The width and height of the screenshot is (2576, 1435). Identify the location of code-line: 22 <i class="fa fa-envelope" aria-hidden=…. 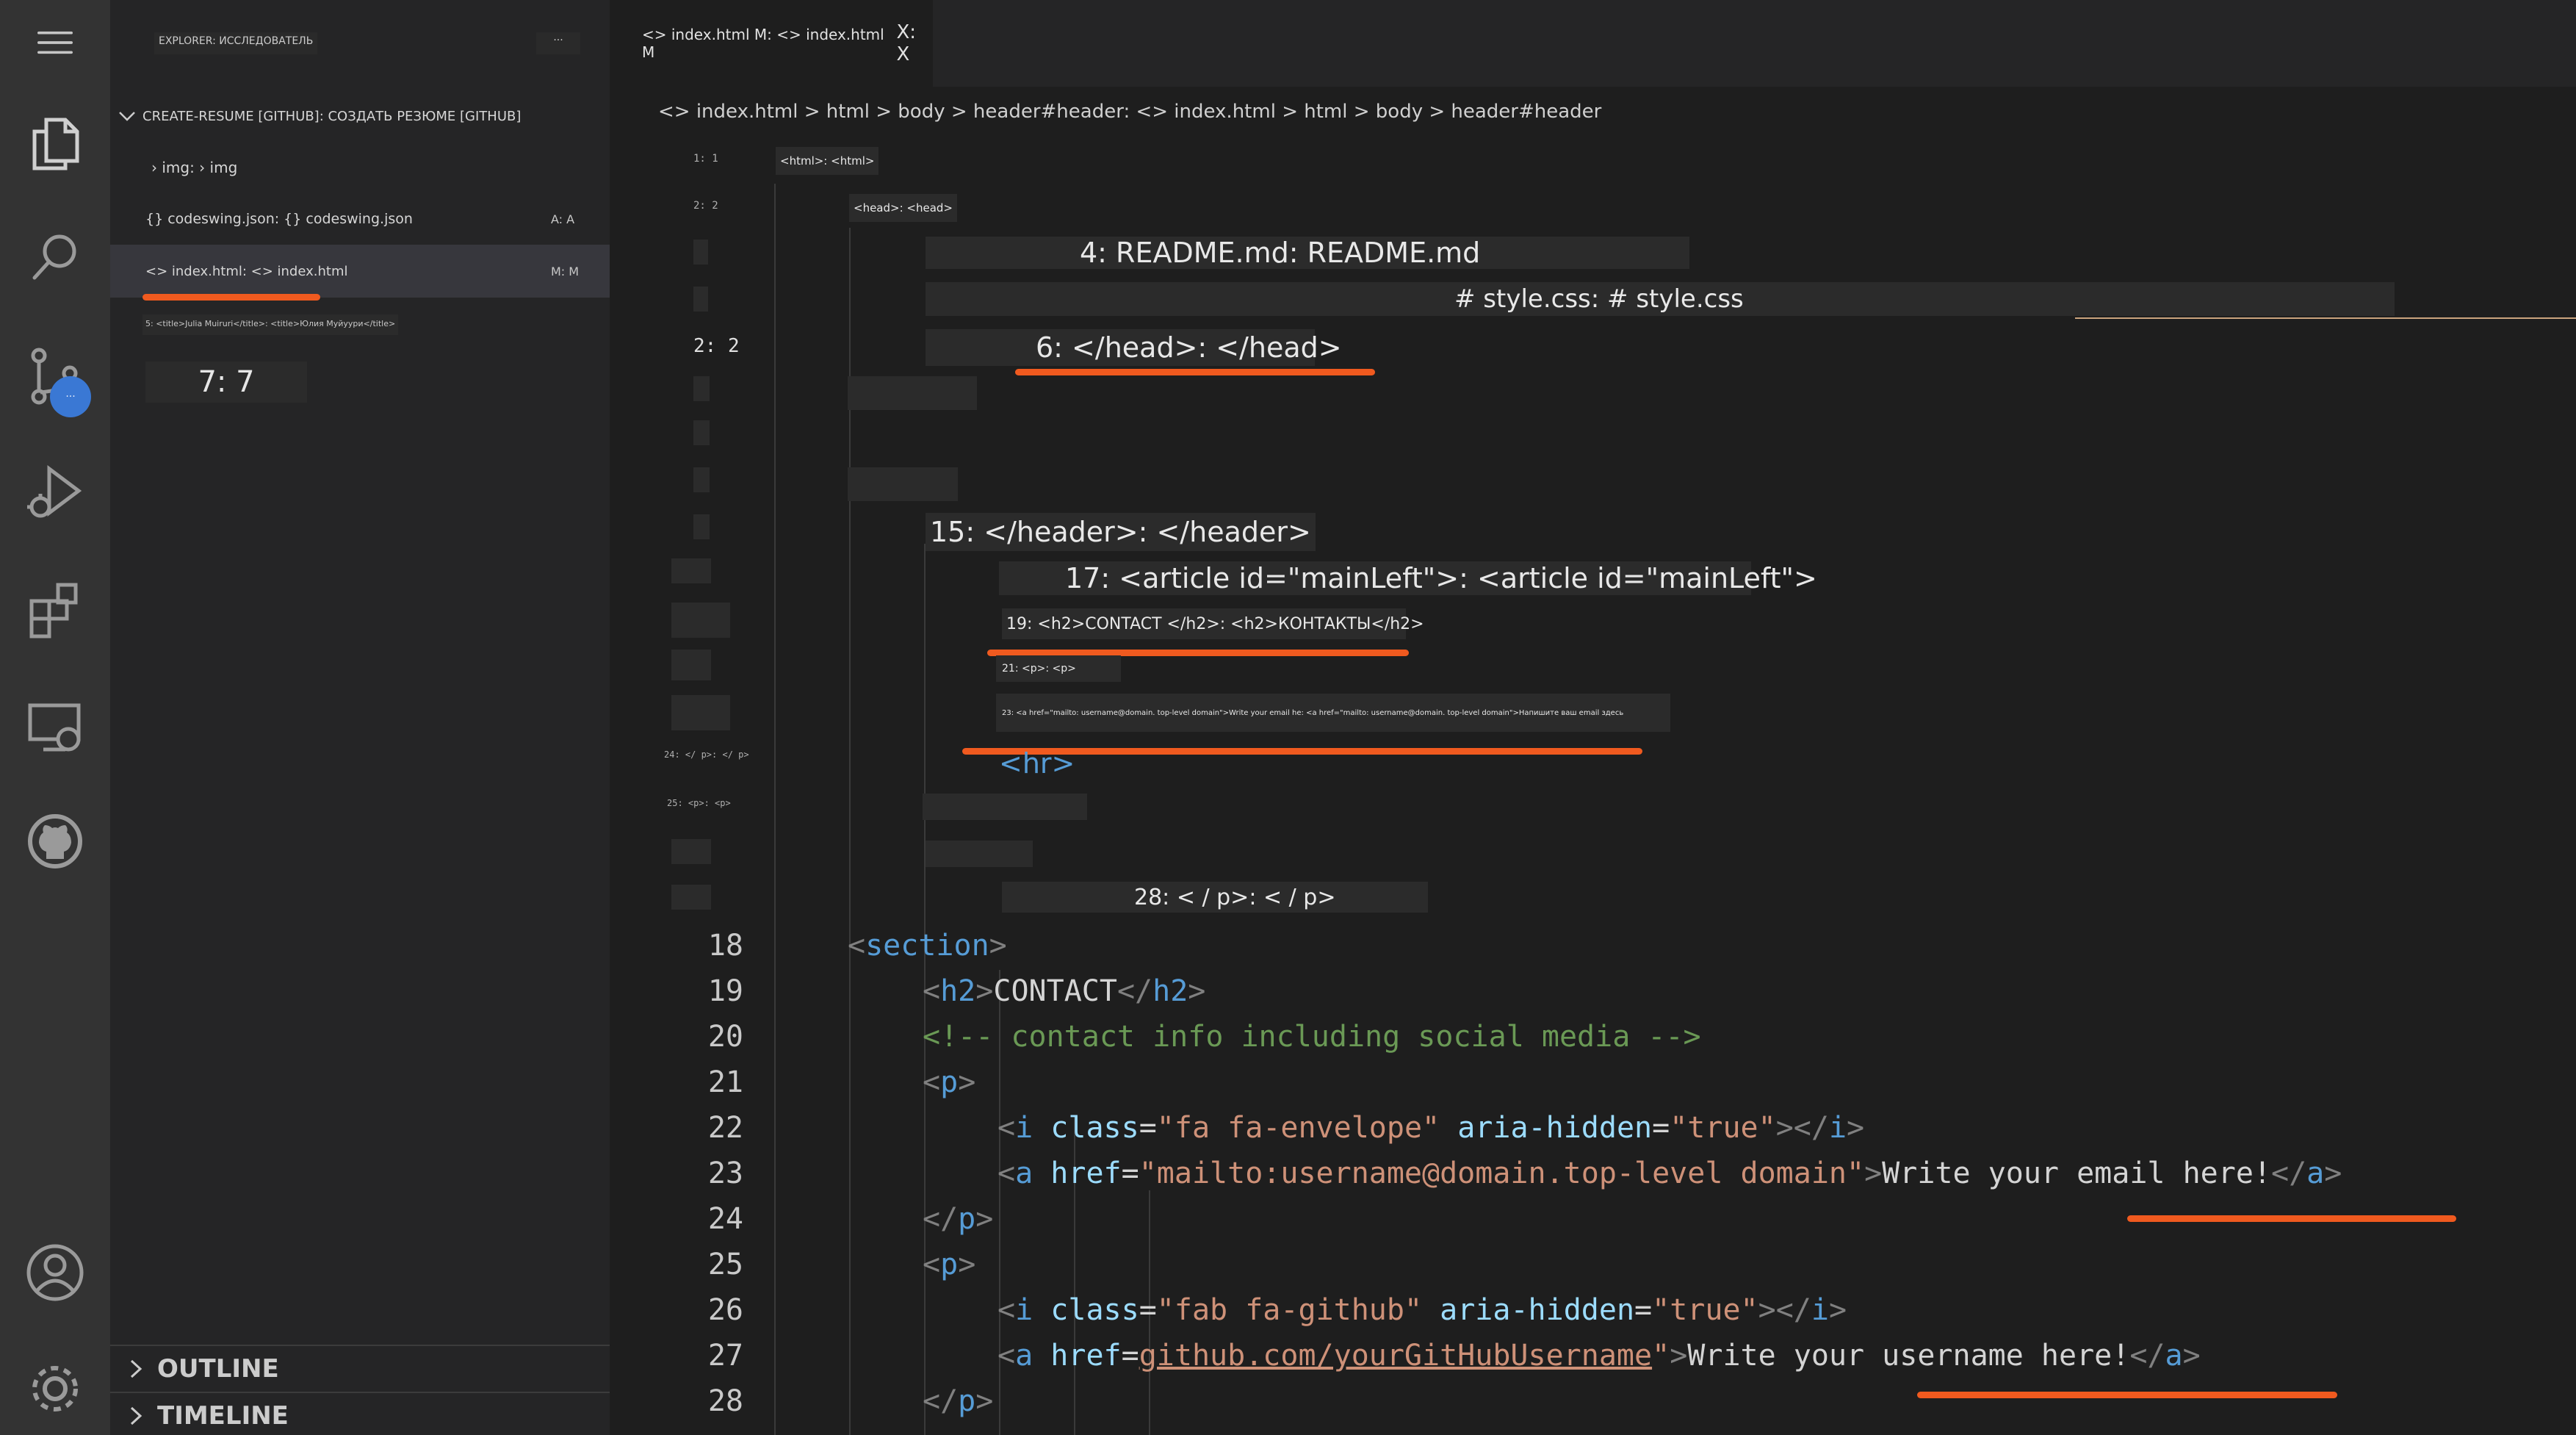
(1593, 1128).